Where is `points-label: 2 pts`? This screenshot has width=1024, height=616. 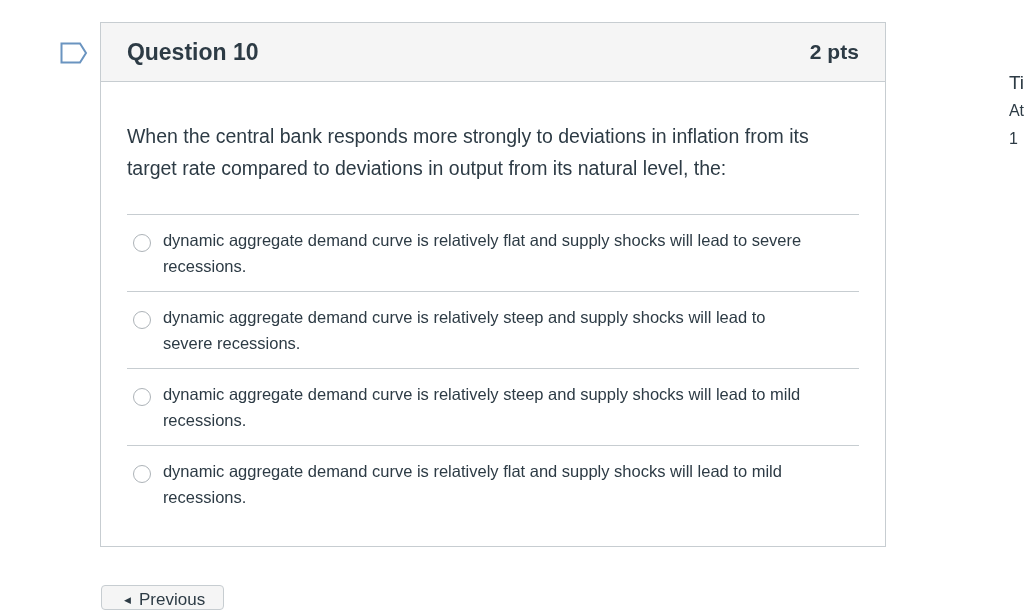
points-label: 2 pts is located at coordinates (834, 52).